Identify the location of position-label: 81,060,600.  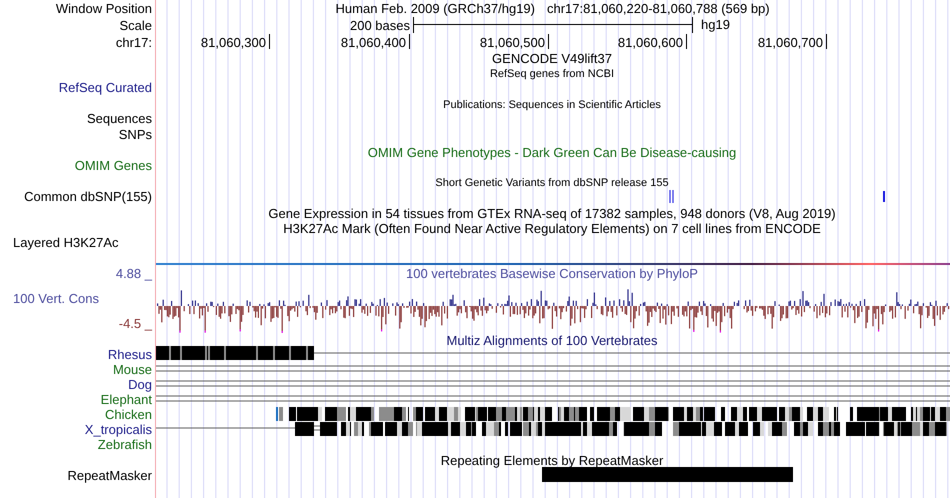
(650, 42).